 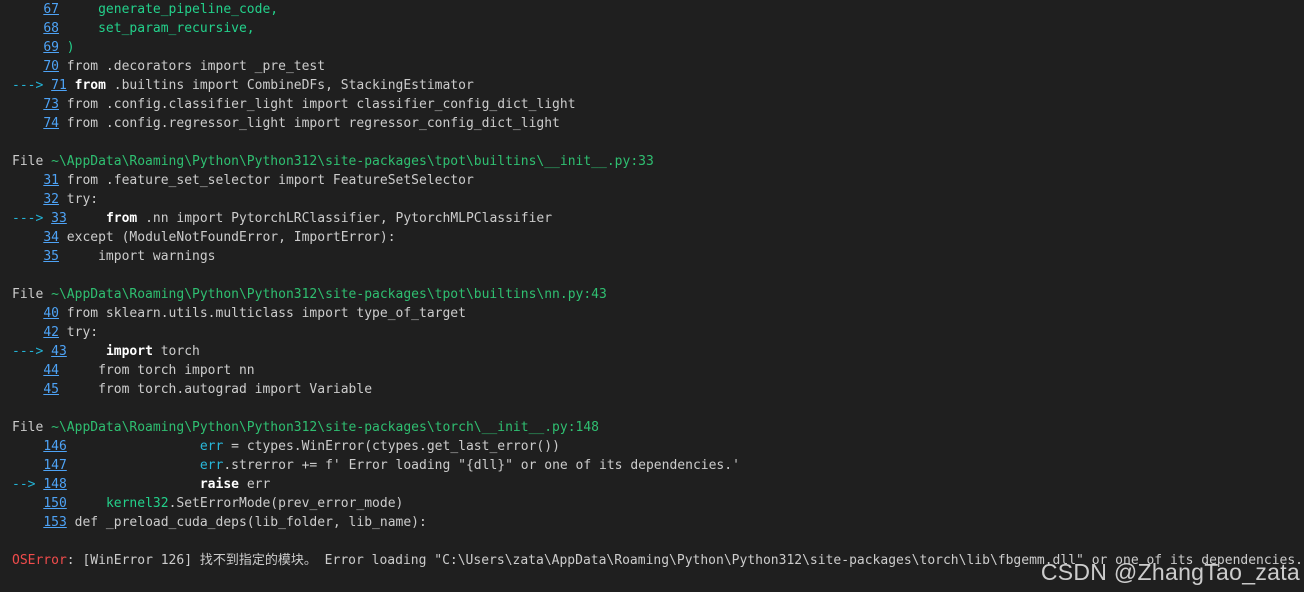 I want to click on code-line: 44 from torch import nn, so click(x=658, y=370).